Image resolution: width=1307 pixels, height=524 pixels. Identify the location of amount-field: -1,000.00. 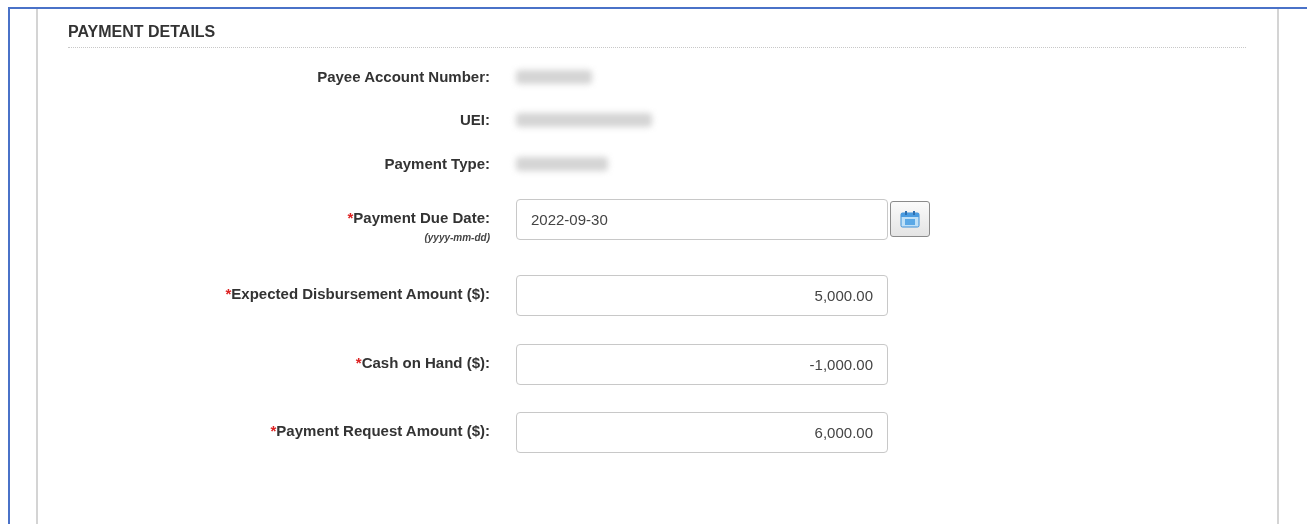
(702, 364).